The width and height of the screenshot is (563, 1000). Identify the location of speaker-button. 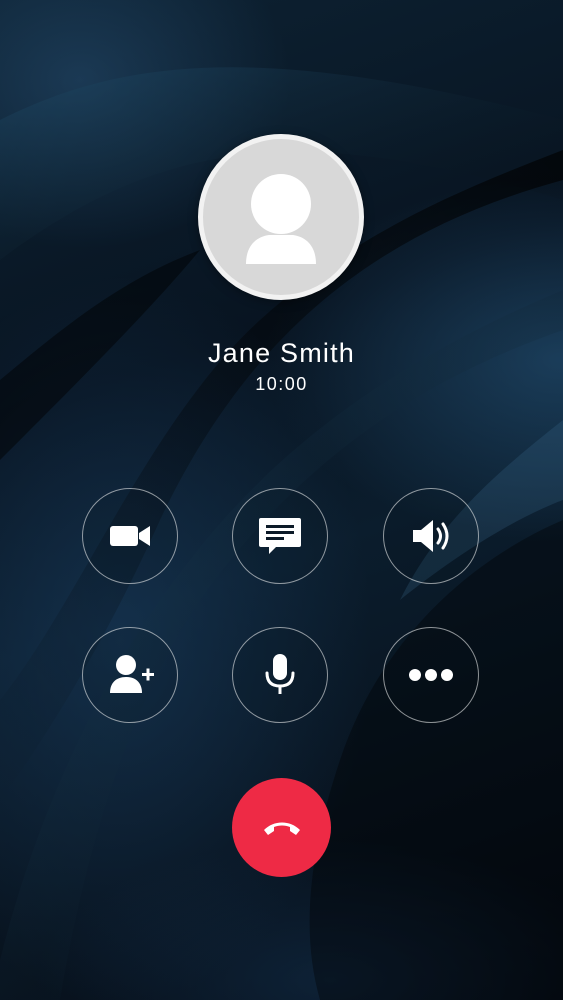
(431, 536).